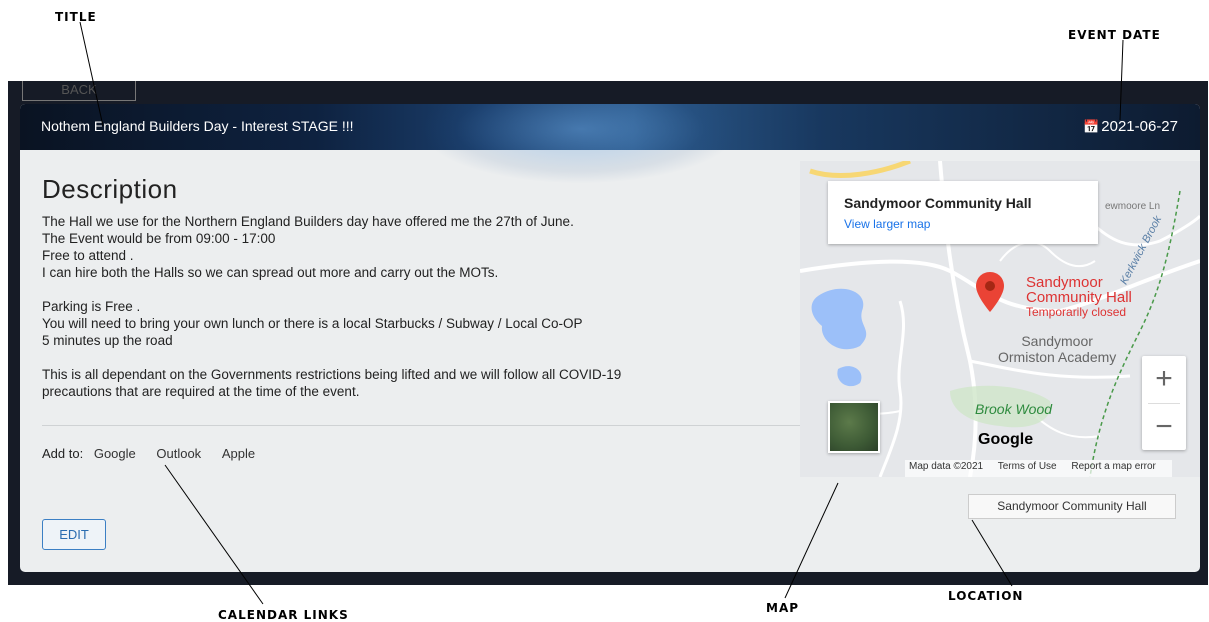  I want to click on add-to-apple-link: Apple, so click(238, 453).